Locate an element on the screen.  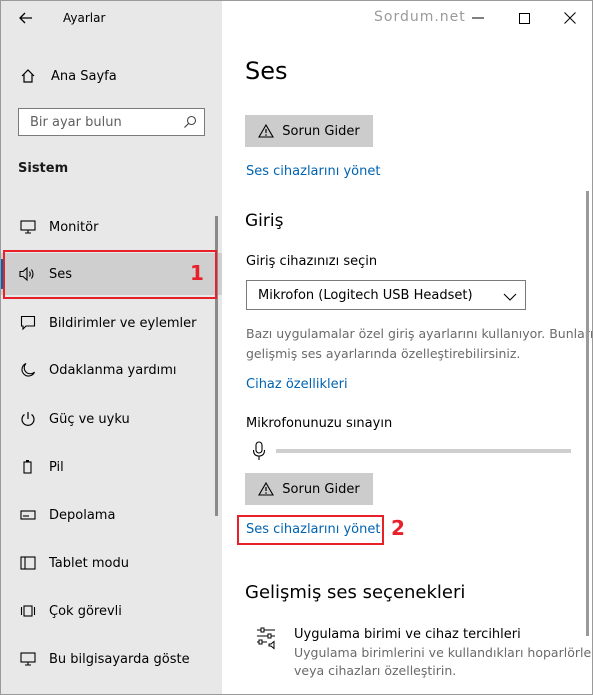
close-icon is located at coordinates (570, 18).